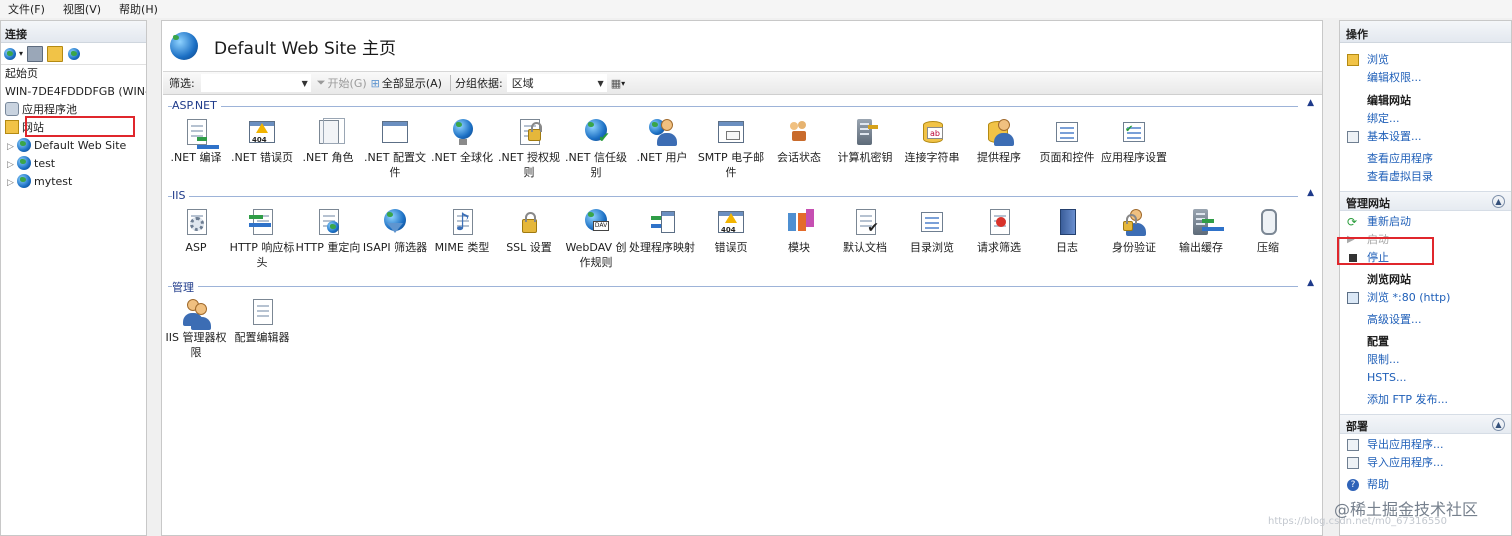 The image size is (1512, 536). Describe the element at coordinates (1067, 231) in the screenshot. I see `feature-logging: 日志` at that location.